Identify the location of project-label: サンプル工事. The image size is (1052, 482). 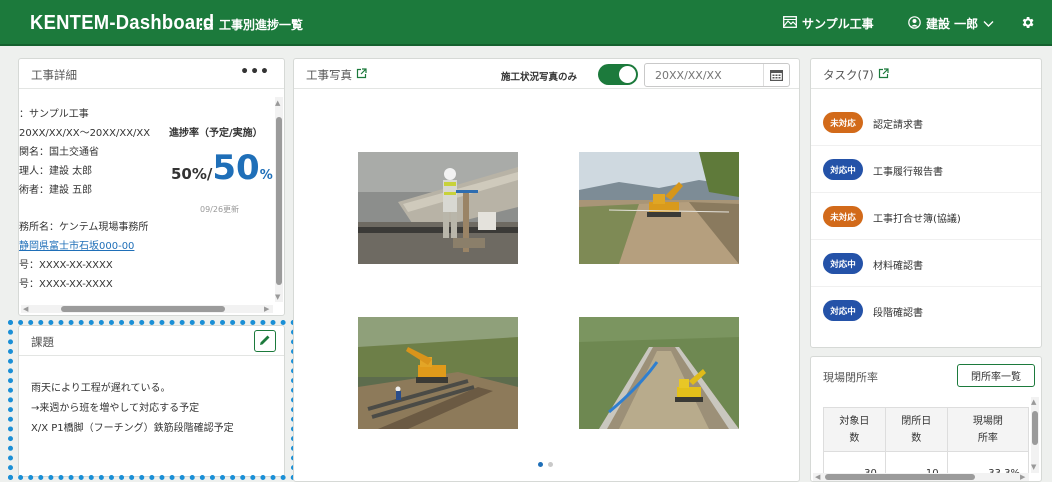
(838, 24).